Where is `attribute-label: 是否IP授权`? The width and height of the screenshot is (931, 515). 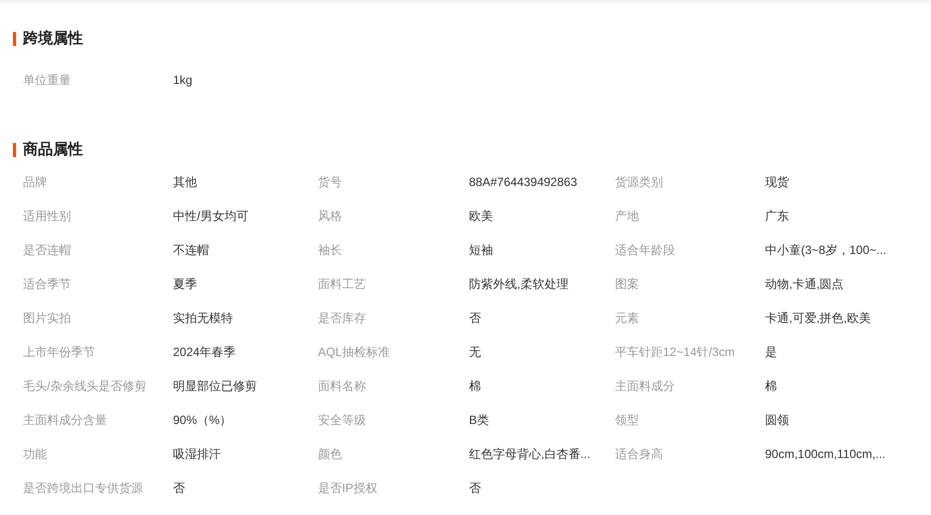 attribute-label: 是否IP授权 is located at coordinates (348, 488).